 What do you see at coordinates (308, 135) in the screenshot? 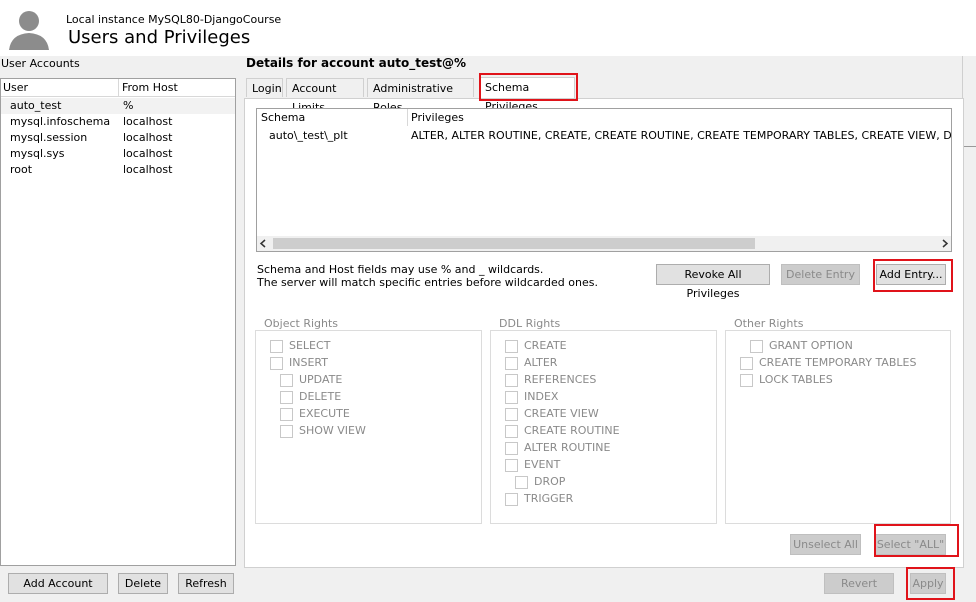
I see `schema-name: auto\_test\_plt` at bounding box center [308, 135].